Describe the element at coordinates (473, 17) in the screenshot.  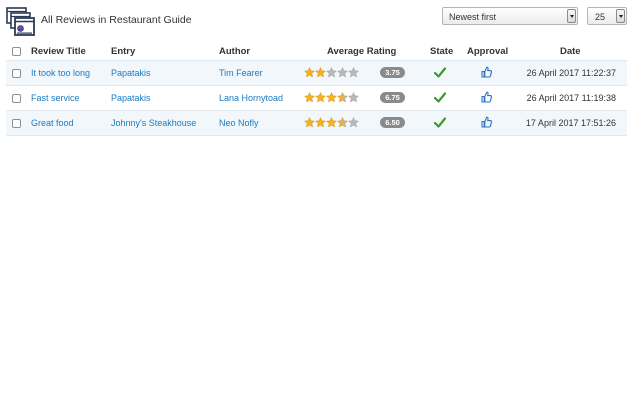
I see `sort-order-value: Newest first` at that location.